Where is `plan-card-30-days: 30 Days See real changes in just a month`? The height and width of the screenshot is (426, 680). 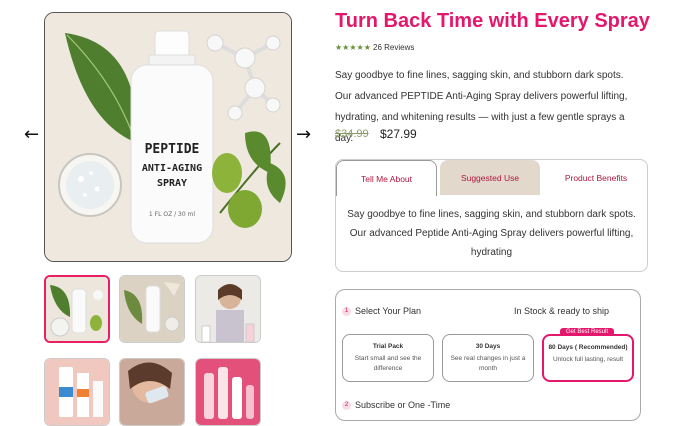 plan-card-30-days: 30 Days See real changes in just a month is located at coordinates (488, 358).